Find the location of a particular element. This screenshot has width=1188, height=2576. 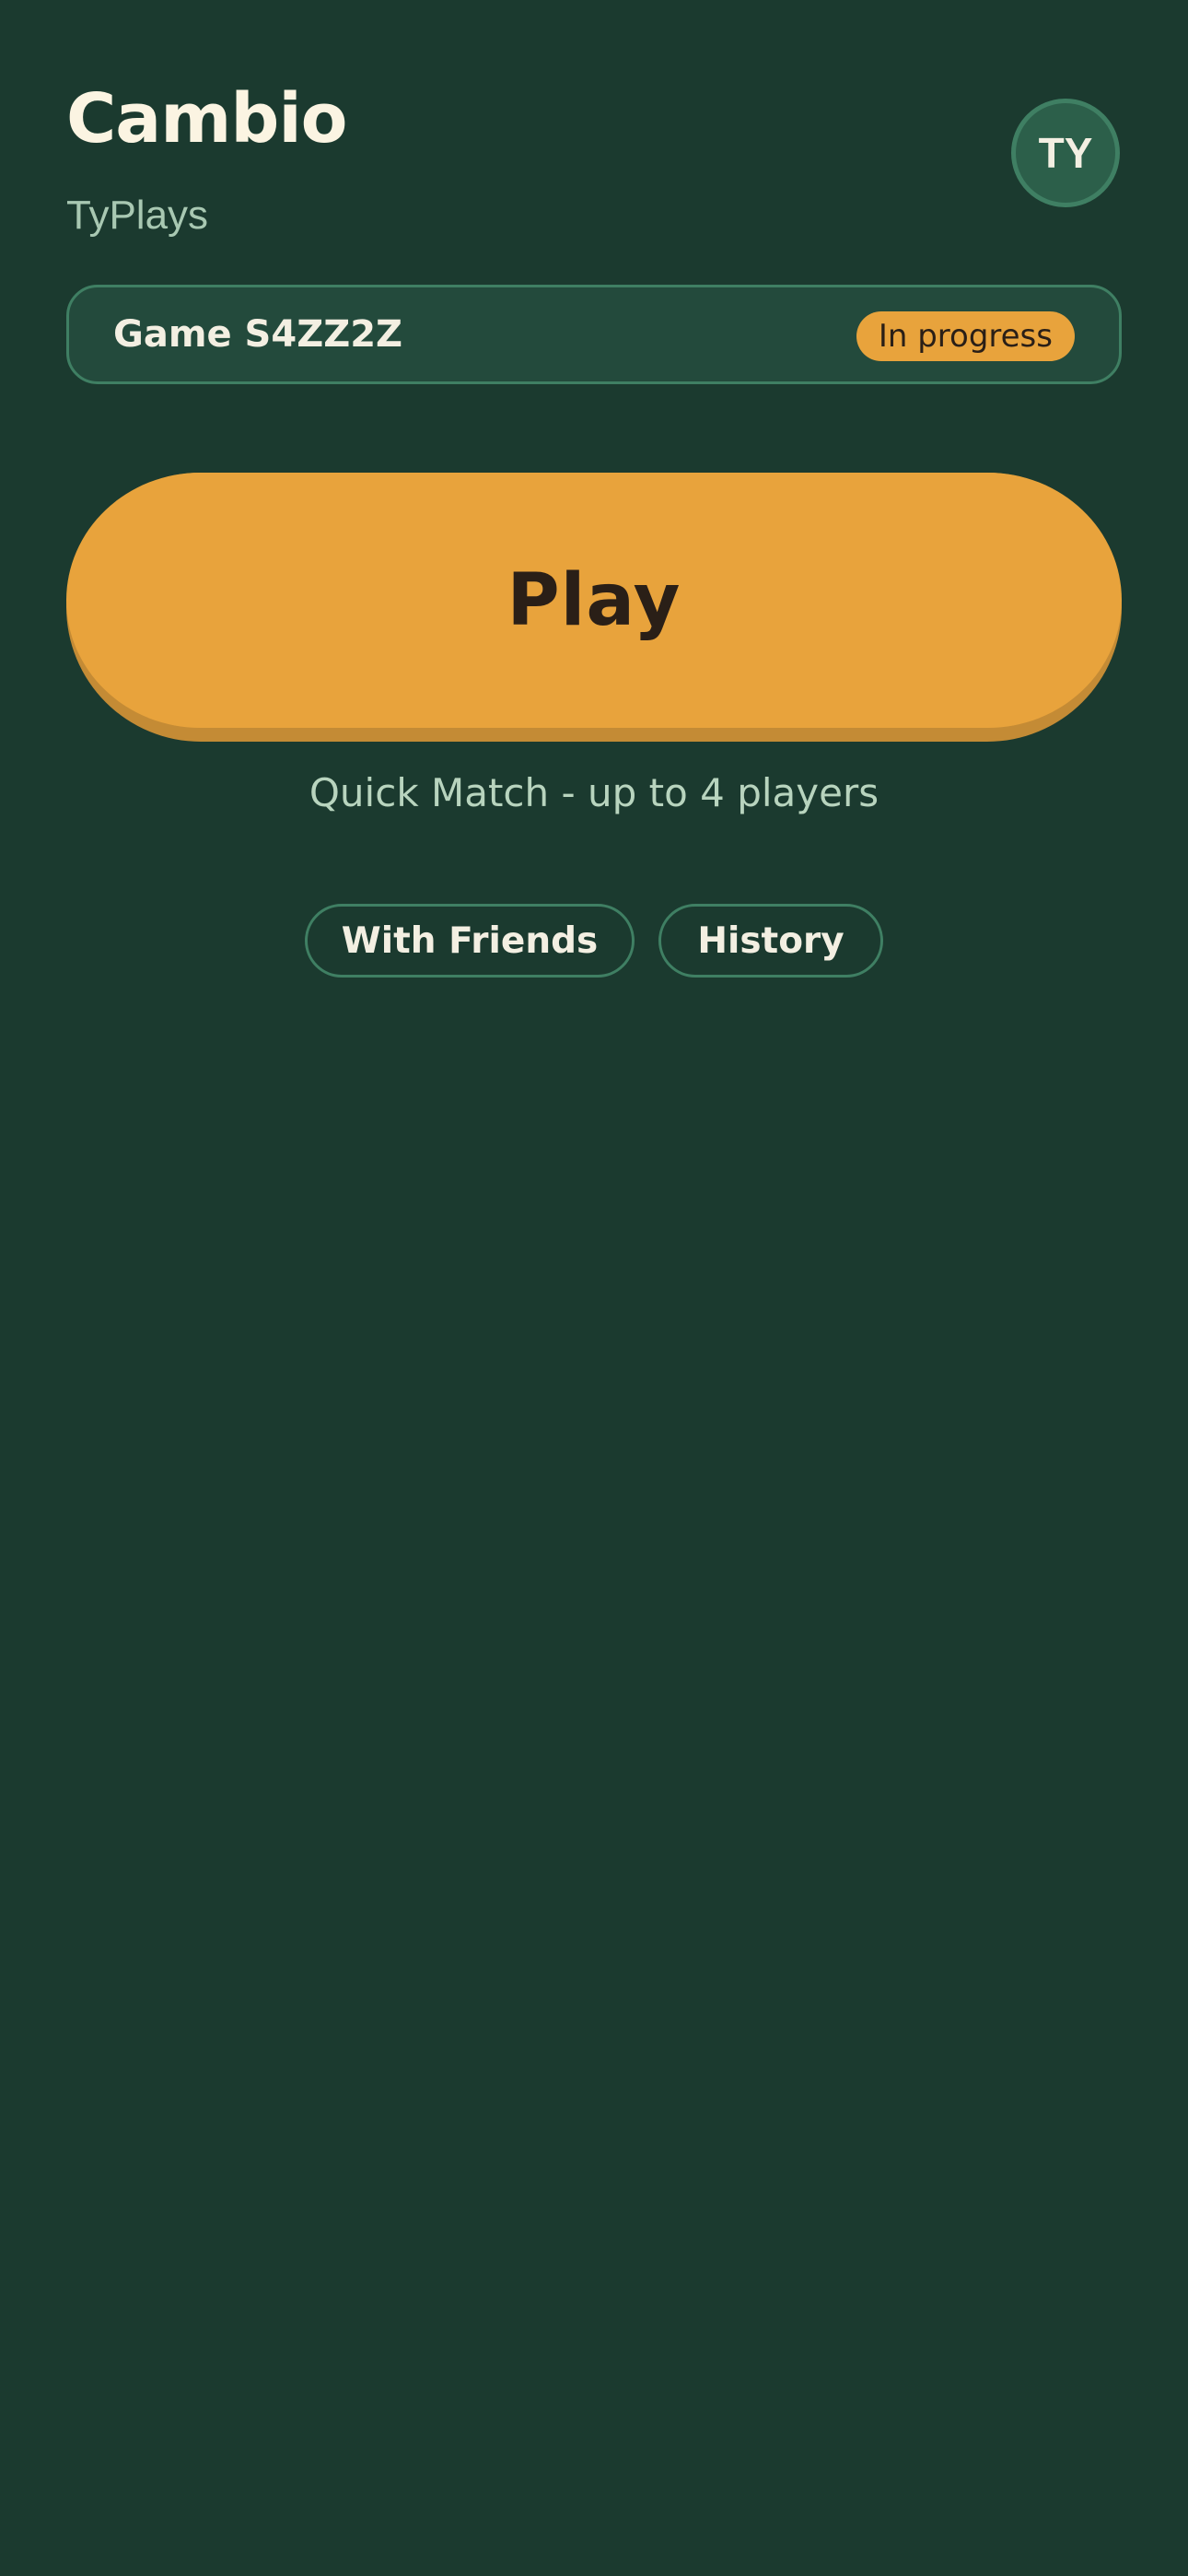

app-title: Cambio is located at coordinates (207, 118).